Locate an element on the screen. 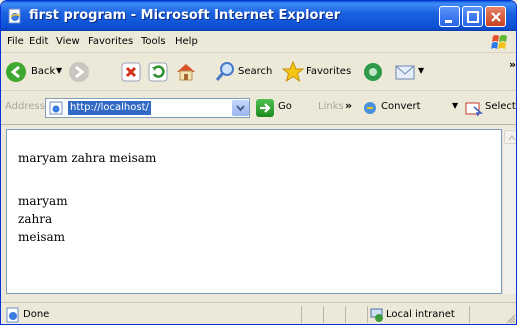 The image size is (517, 325). address-input: http://localhost/ is located at coordinates (147, 108).